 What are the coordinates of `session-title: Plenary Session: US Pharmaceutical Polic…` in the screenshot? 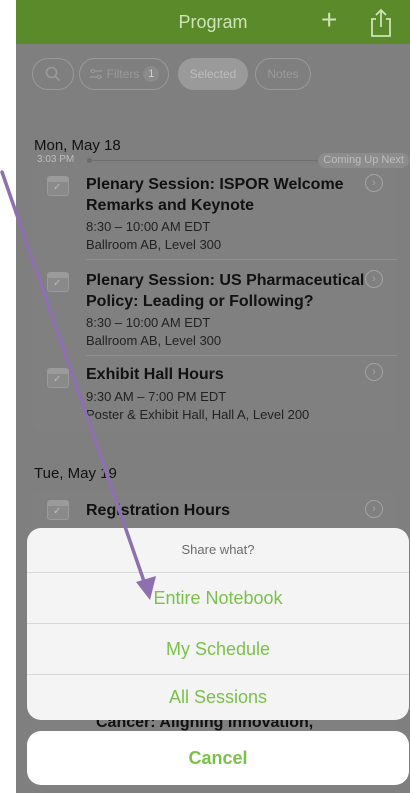 It's located at (225, 291).